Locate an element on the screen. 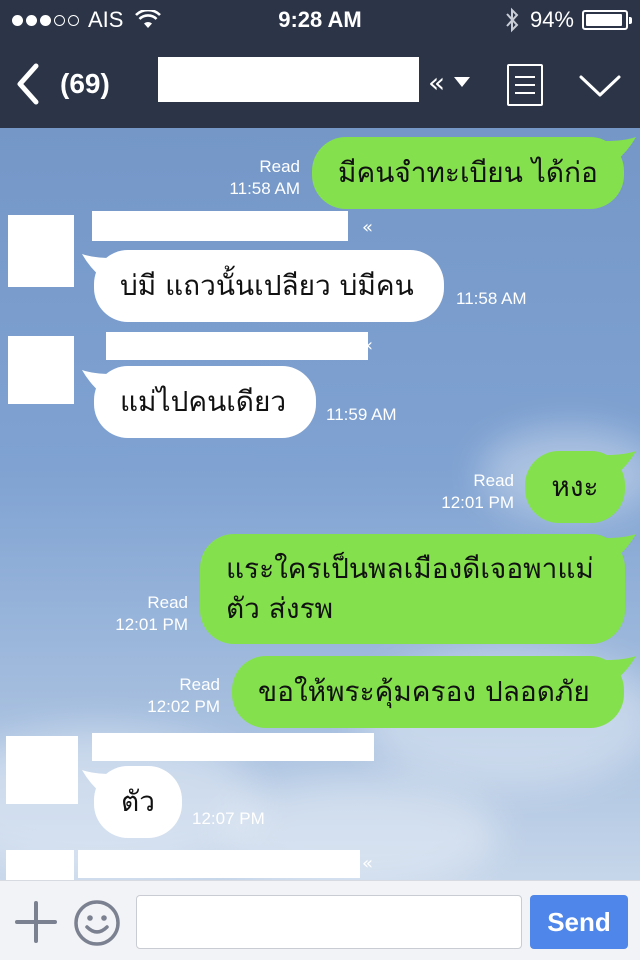 This screenshot has height=960, width=640. message-bubble-incoming: บ่มี แถวนั้นเปลียว บ่มีคน is located at coordinates (269, 286).